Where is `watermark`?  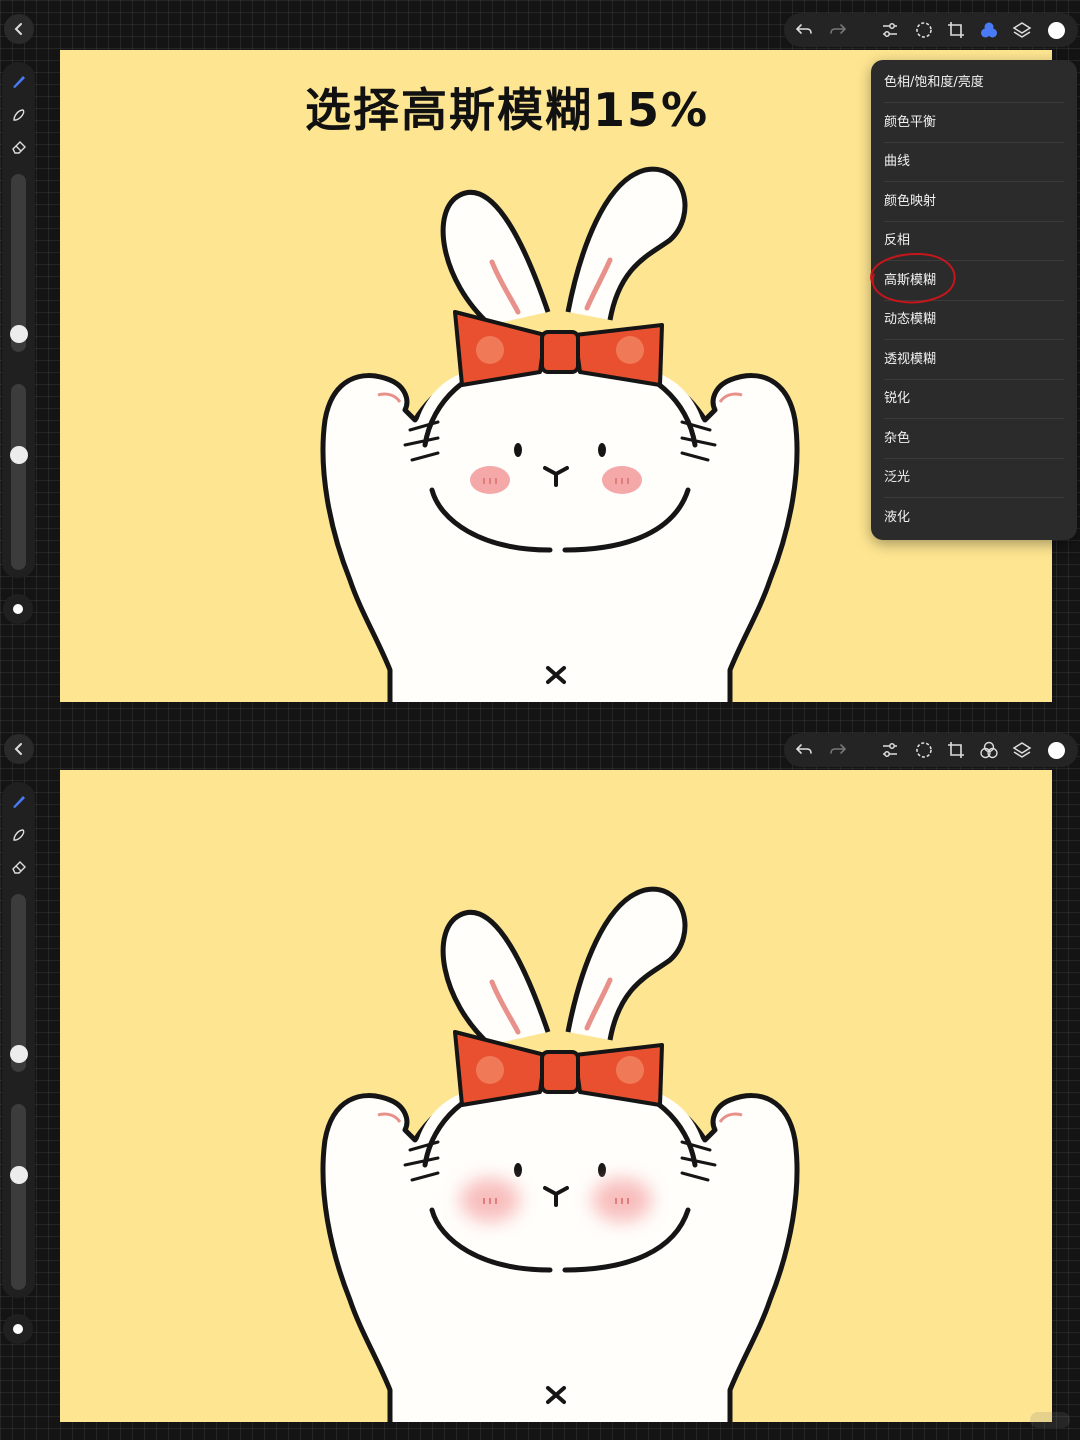
watermark is located at coordinates (1050, 1420).